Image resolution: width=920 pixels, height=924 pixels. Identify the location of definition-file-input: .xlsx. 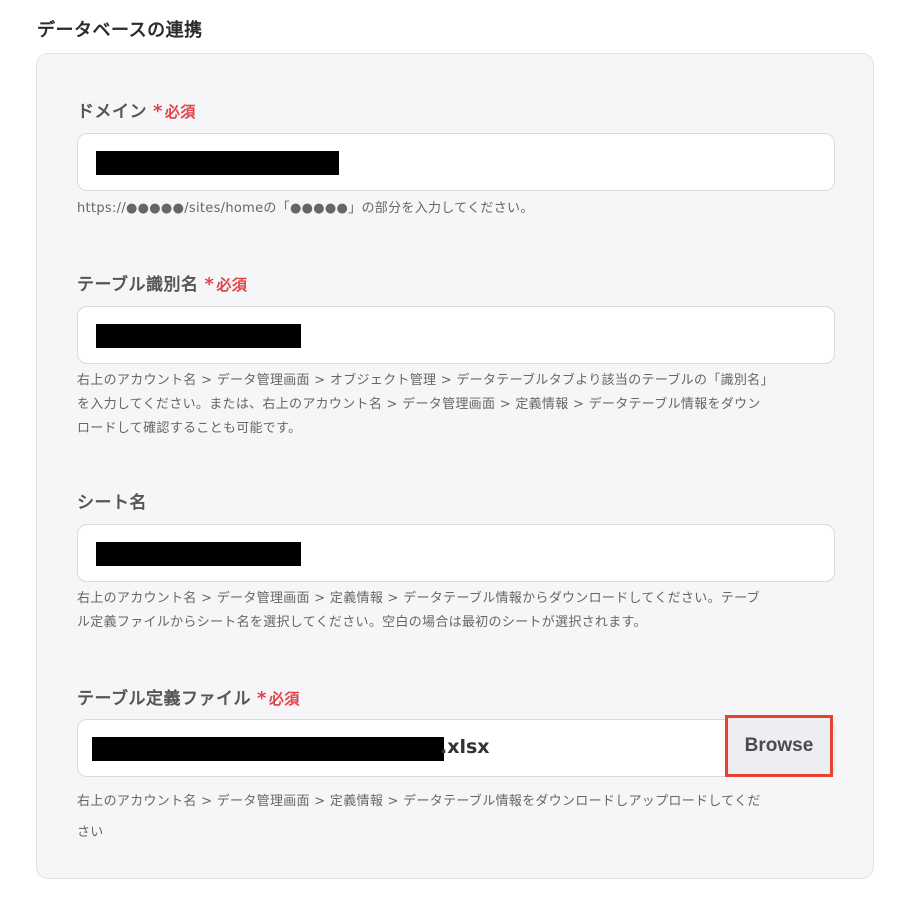
(456, 748).